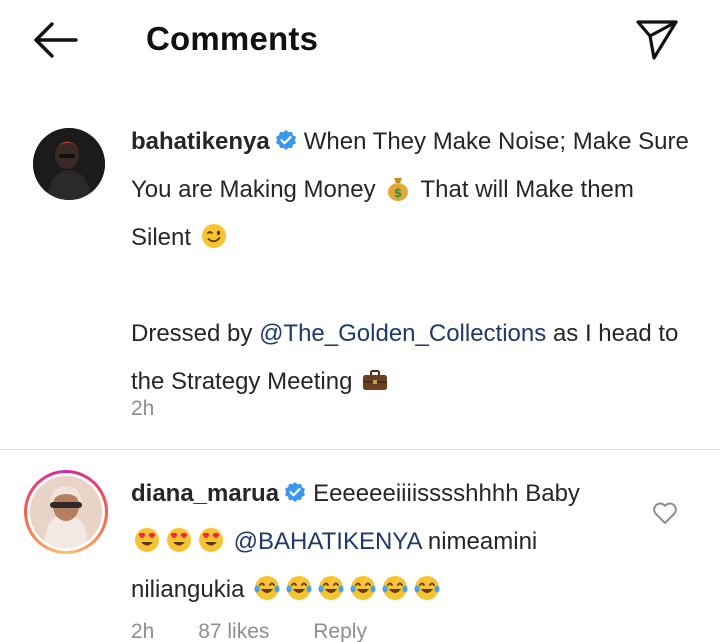 This screenshot has width=720, height=642. What do you see at coordinates (375, 380) in the screenshot?
I see `briefcase-emoji-icon` at bounding box center [375, 380].